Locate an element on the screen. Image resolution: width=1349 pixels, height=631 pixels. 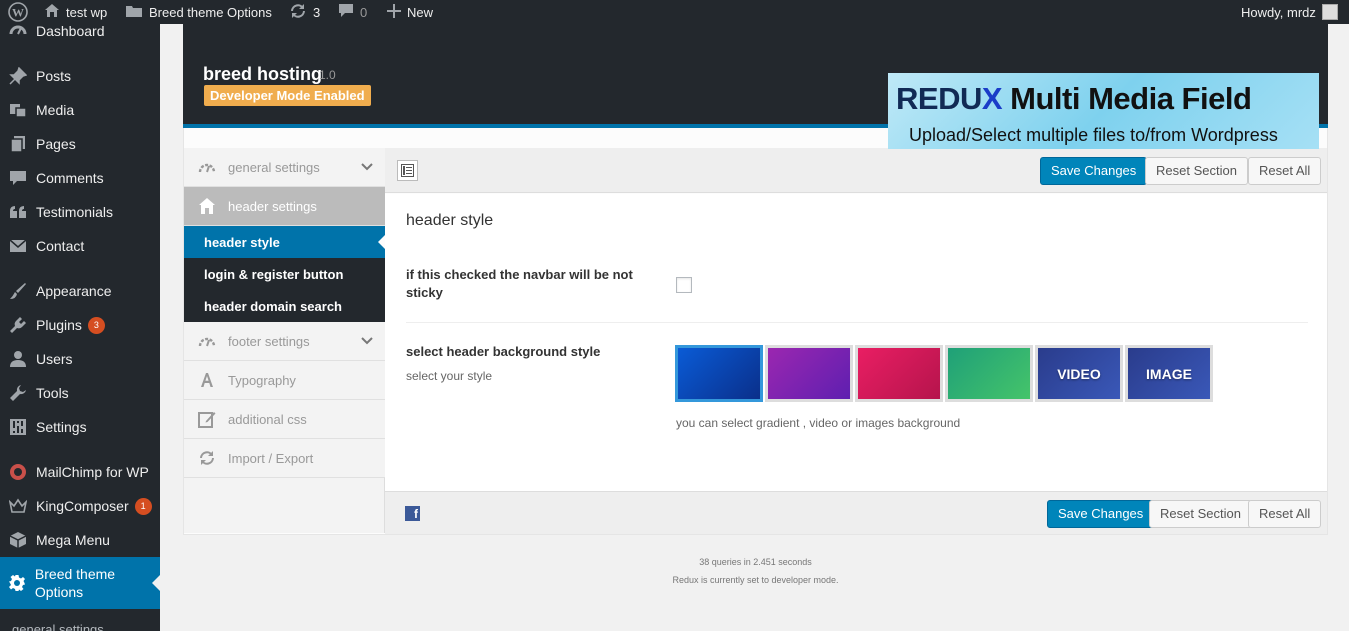
refresh-icon is located at coordinates (298, 12).